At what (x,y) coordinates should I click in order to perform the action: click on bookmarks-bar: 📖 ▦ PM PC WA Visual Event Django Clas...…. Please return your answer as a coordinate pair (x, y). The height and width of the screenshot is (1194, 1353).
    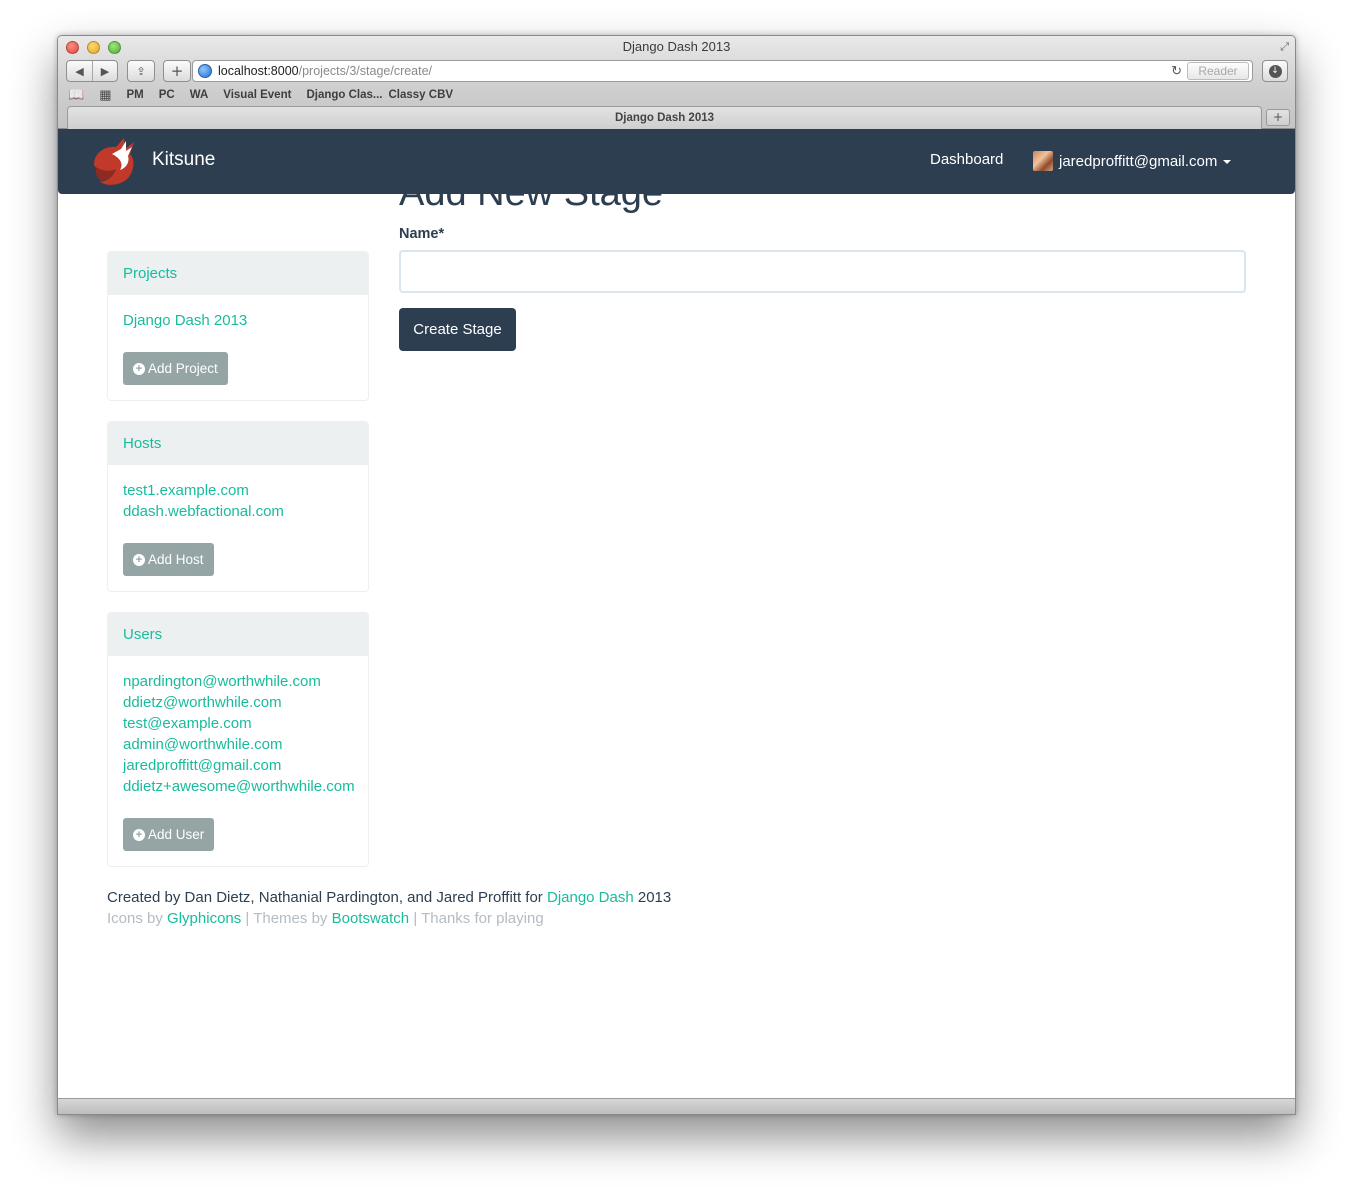
    Looking at the image, I should click on (260, 95).